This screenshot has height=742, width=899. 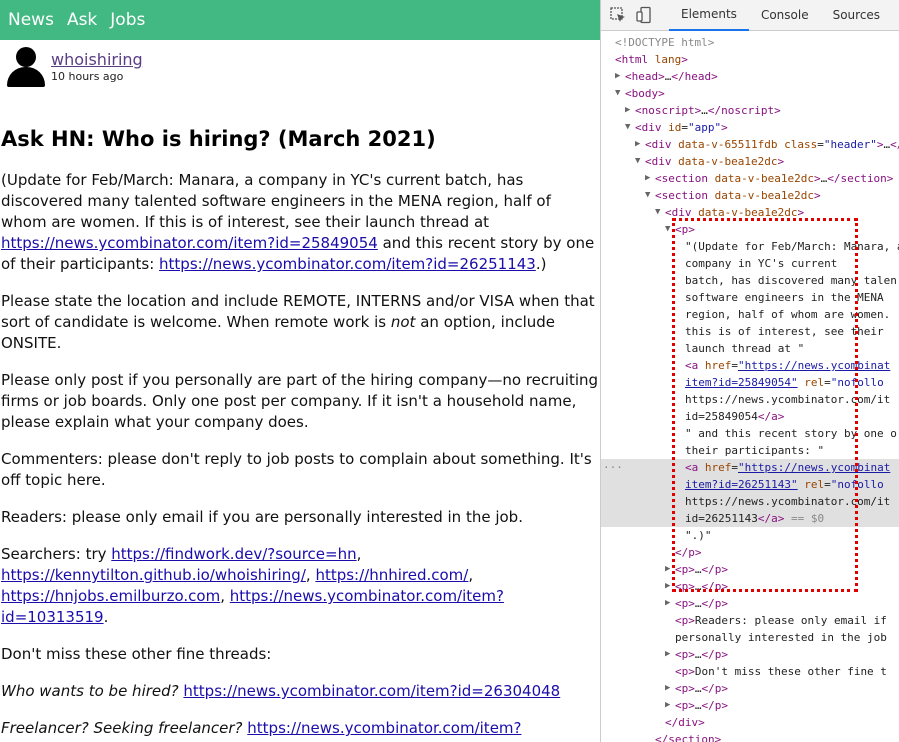 I want to click on emphasis: Freelancer? Seeking freelancer?, so click(x=122, y=728).